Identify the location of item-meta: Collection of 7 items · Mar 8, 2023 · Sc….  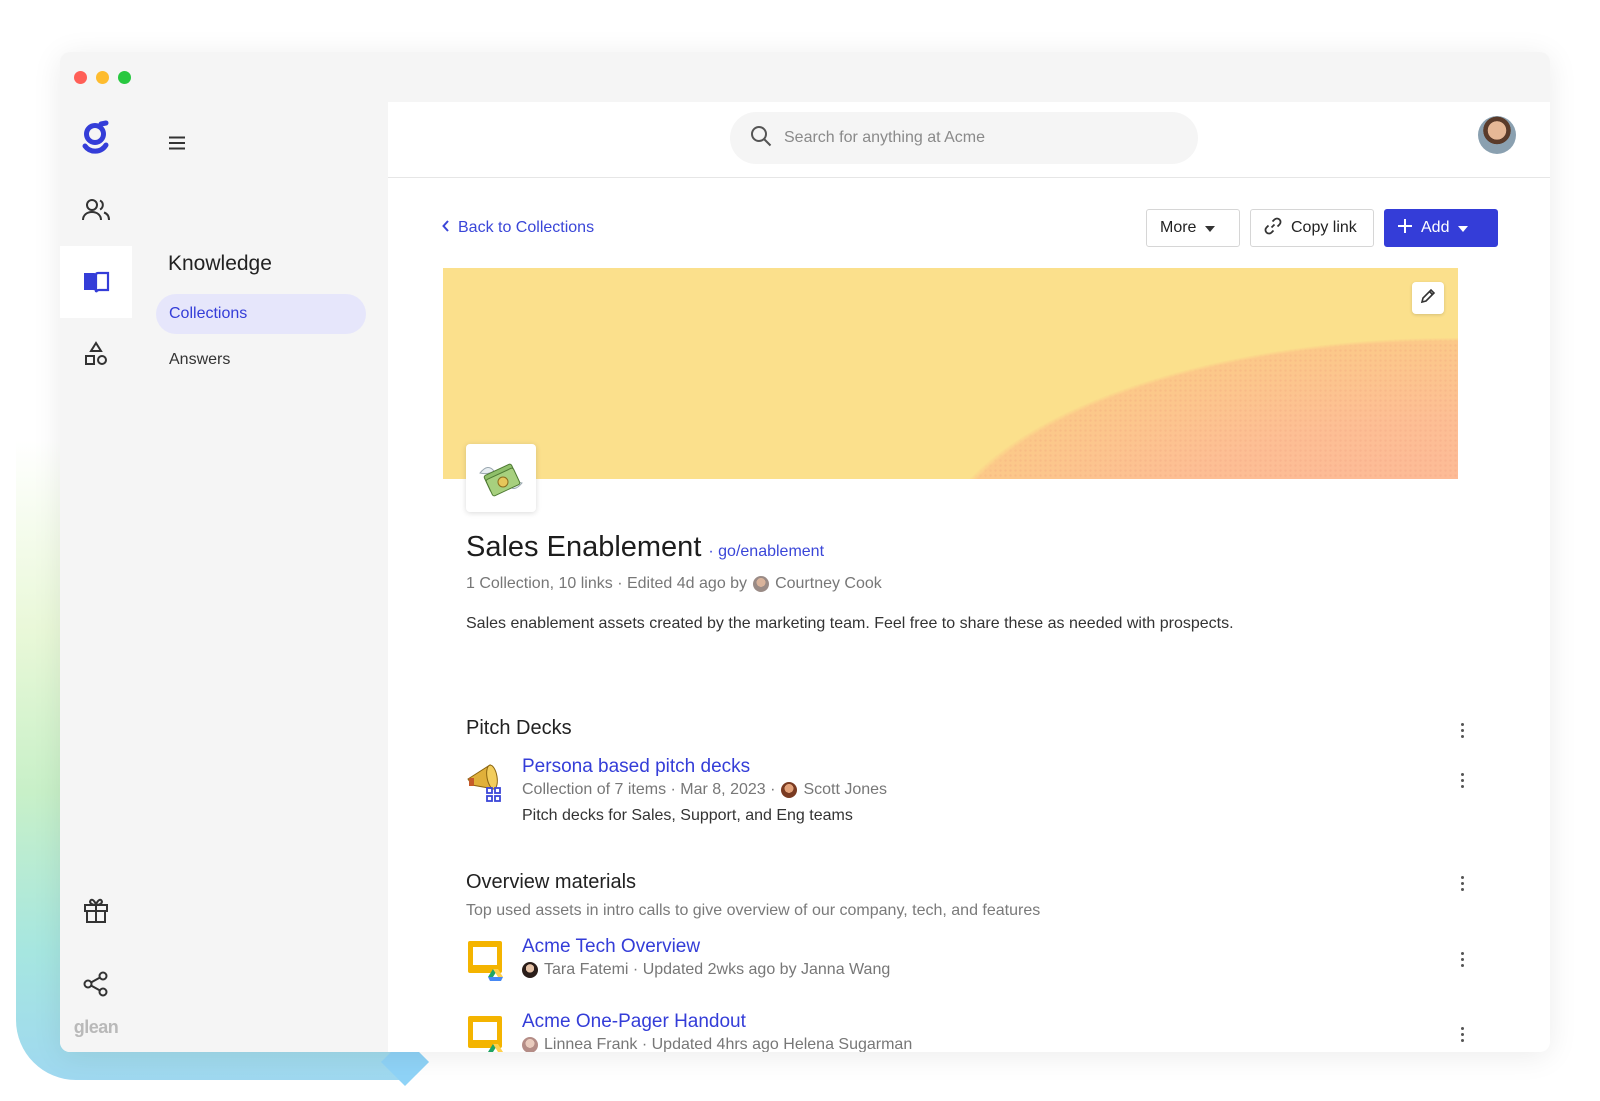
(704, 790).